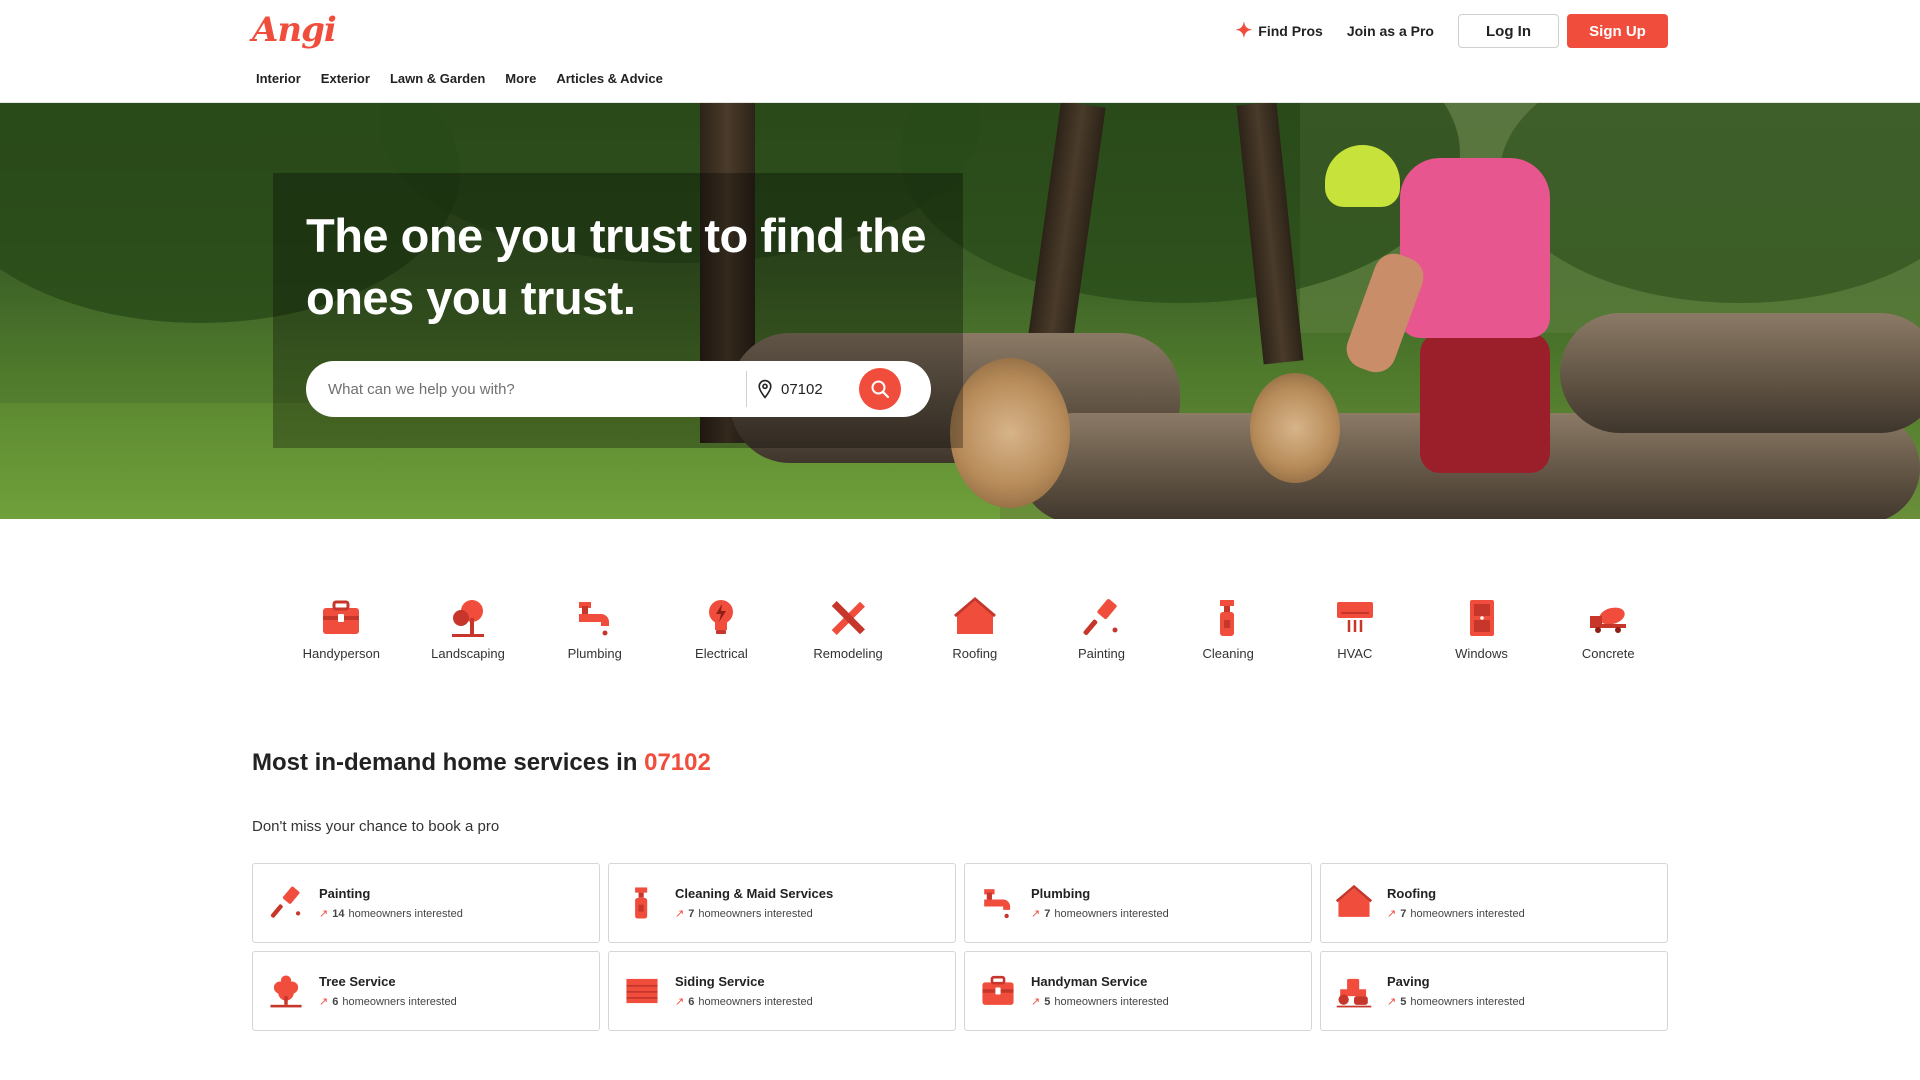 This screenshot has height=1080, width=1920. Describe the element at coordinates (721, 628) in the screenshot. I see `category-electrical: Electrical` at that location.